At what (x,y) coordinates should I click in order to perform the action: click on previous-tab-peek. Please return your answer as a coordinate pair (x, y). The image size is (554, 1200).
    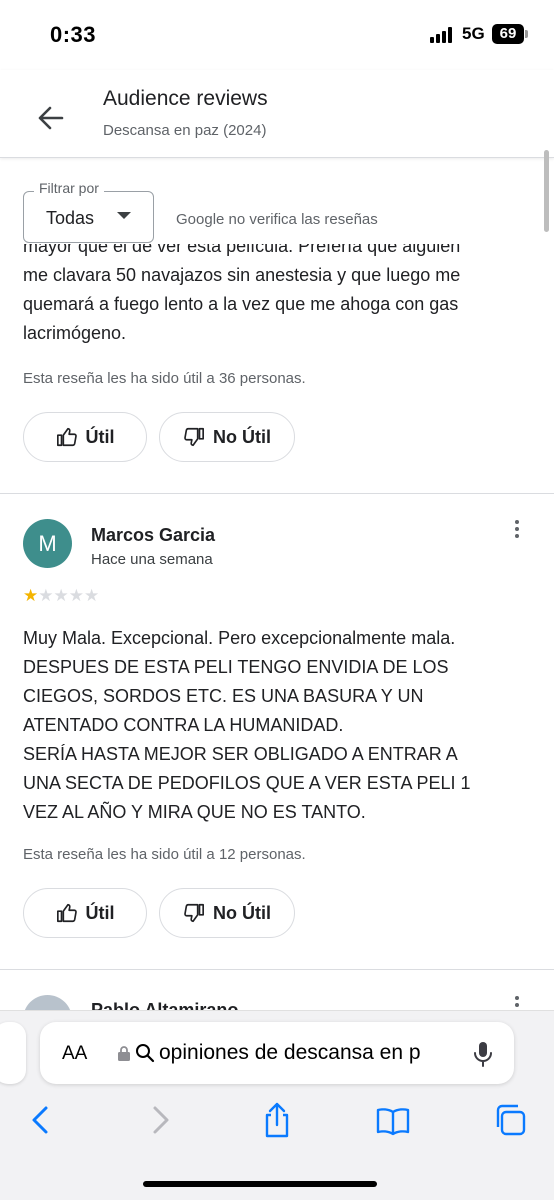
    Looking at the image, I should click on (13, 1053).